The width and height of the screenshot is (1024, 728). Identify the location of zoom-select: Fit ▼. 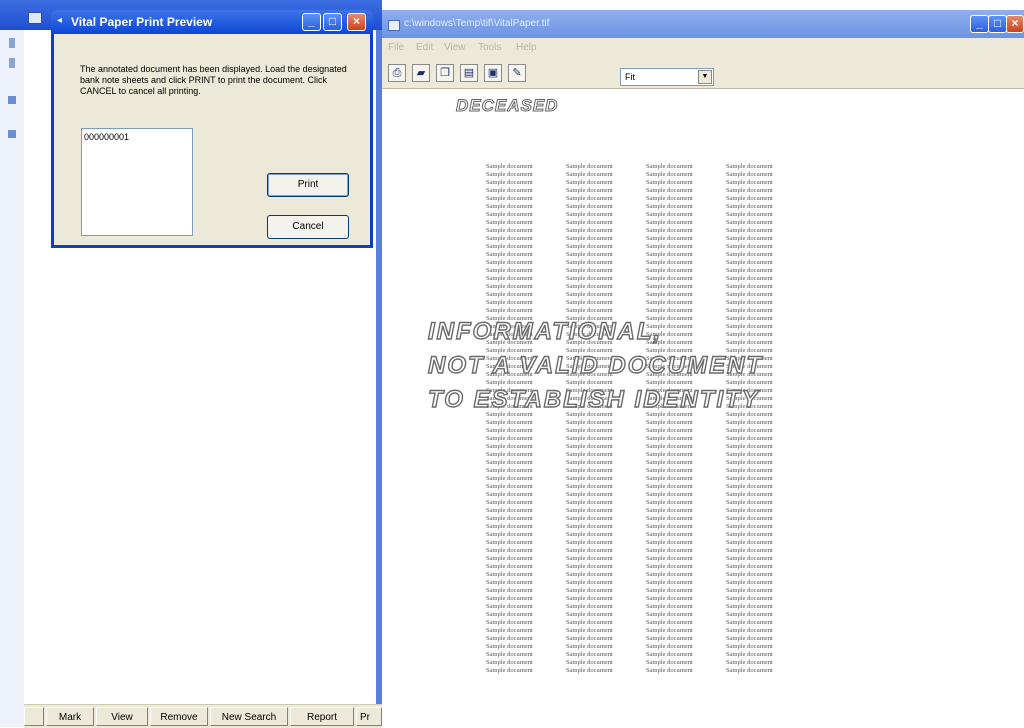
(667, 77).